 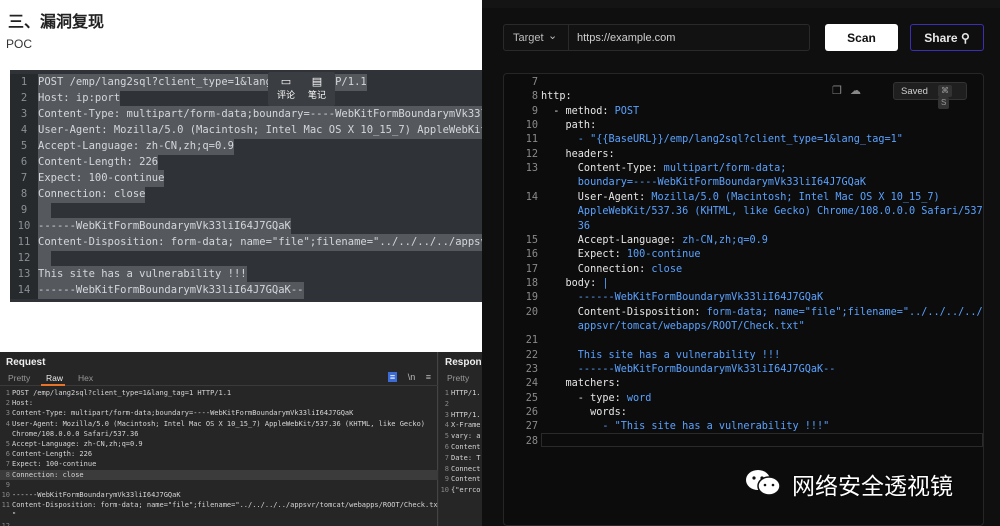 What do you see at coordinates (101, 178) in the screenshot?
I see `code-text: Expect: 100-continue` at bounding box center [101, 178].